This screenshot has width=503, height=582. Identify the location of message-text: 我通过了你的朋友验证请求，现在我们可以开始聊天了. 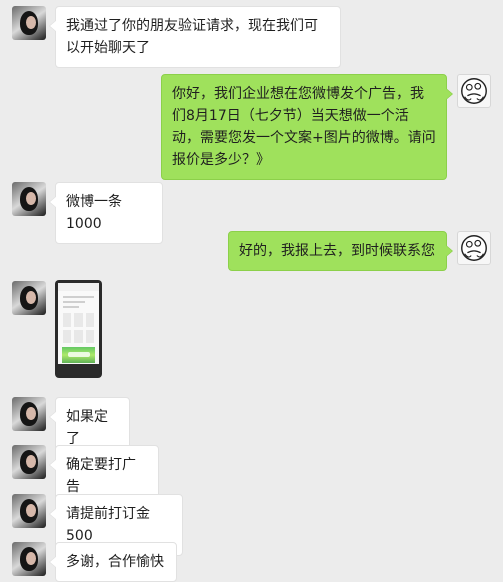
(192, 37).